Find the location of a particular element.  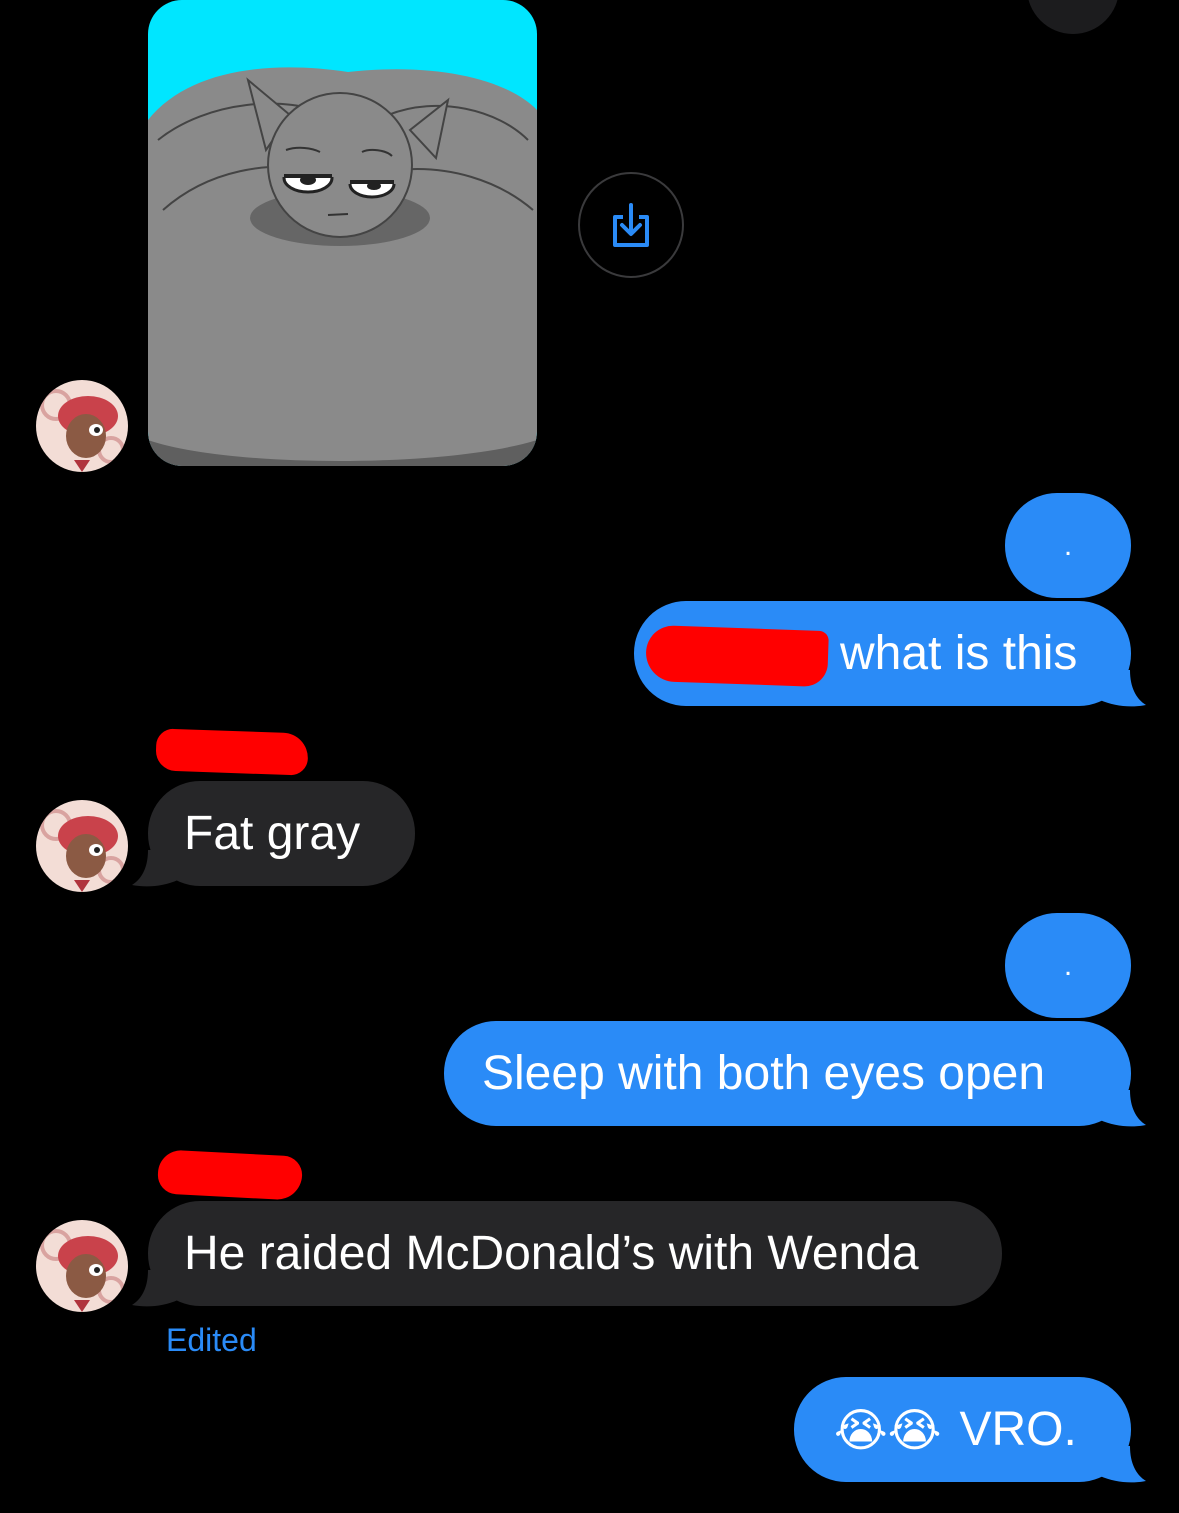

redaction-mark is located at coordinates (737, 656).